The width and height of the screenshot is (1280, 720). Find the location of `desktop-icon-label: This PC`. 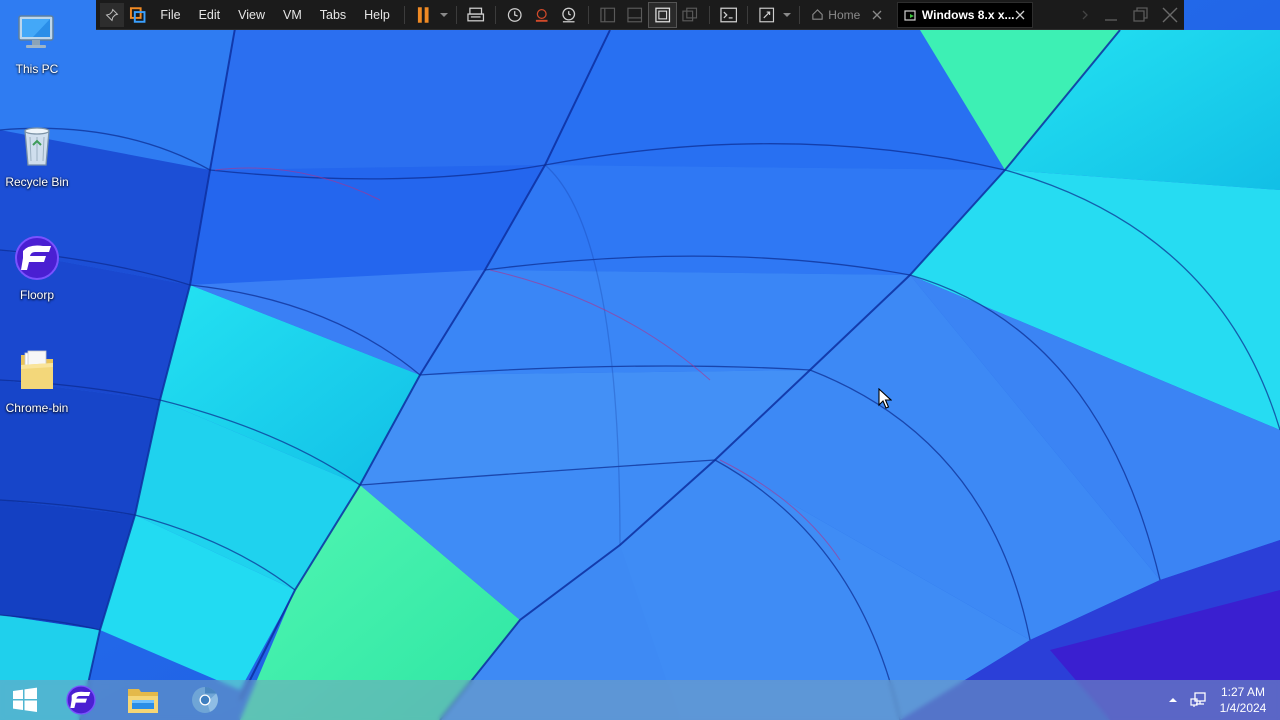

desktop-icon-label: This PC is located at coordinates (37, 69).